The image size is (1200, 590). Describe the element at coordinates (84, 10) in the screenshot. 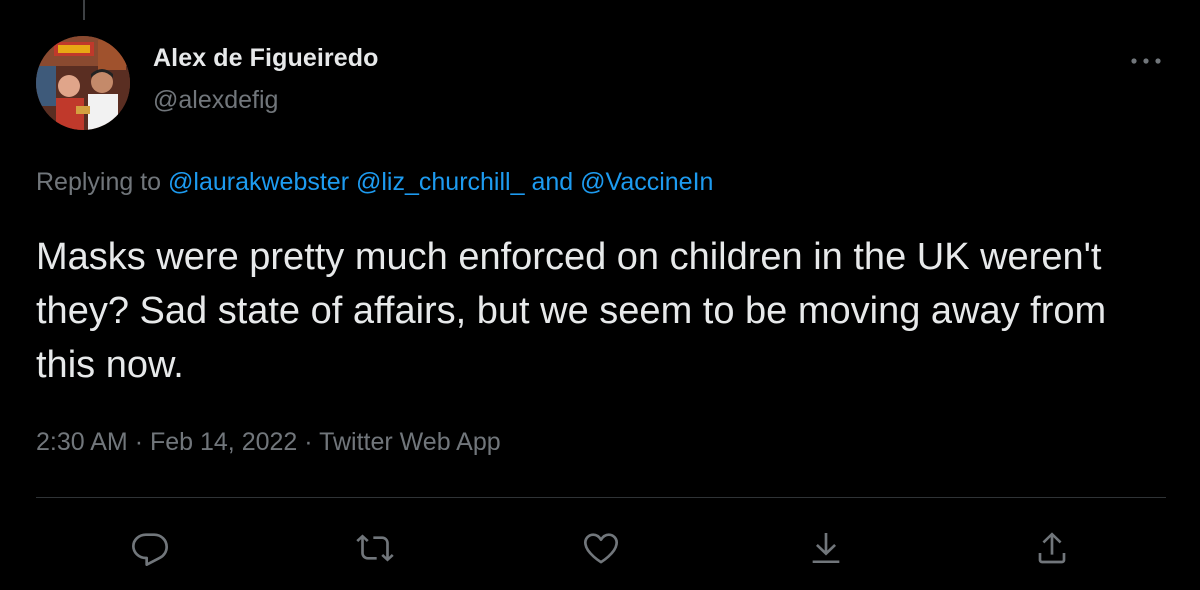

I see `thread-connector-line` at that location.